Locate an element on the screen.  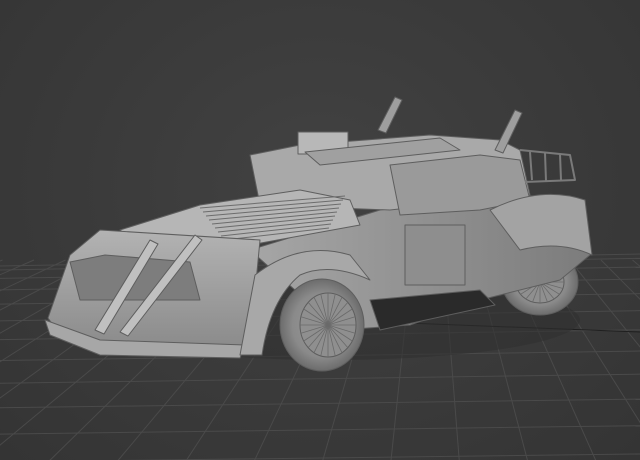
front-wheel is located at coordinates (322, 325).